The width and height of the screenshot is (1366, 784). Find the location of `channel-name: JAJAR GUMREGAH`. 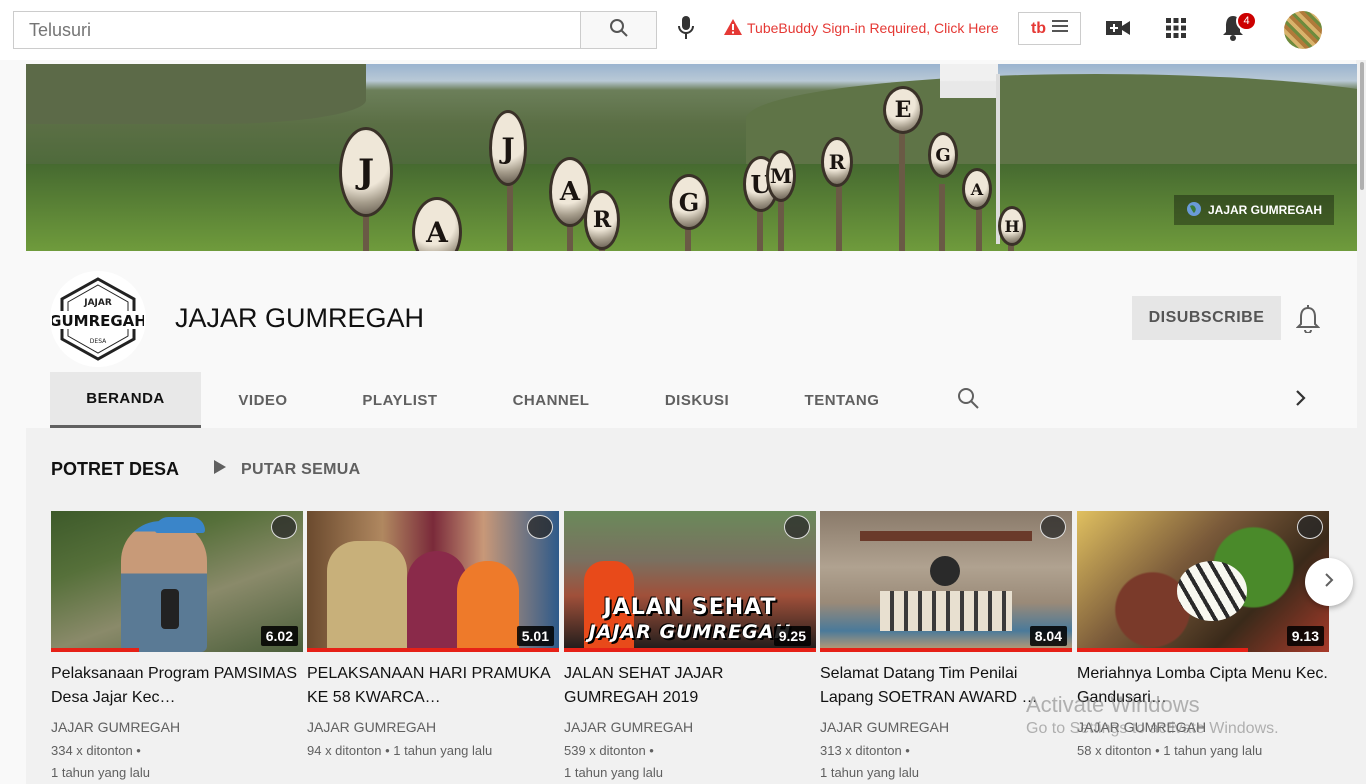

channel-name: JAJAR GUMREGAH is located at coordinates (300, 318).